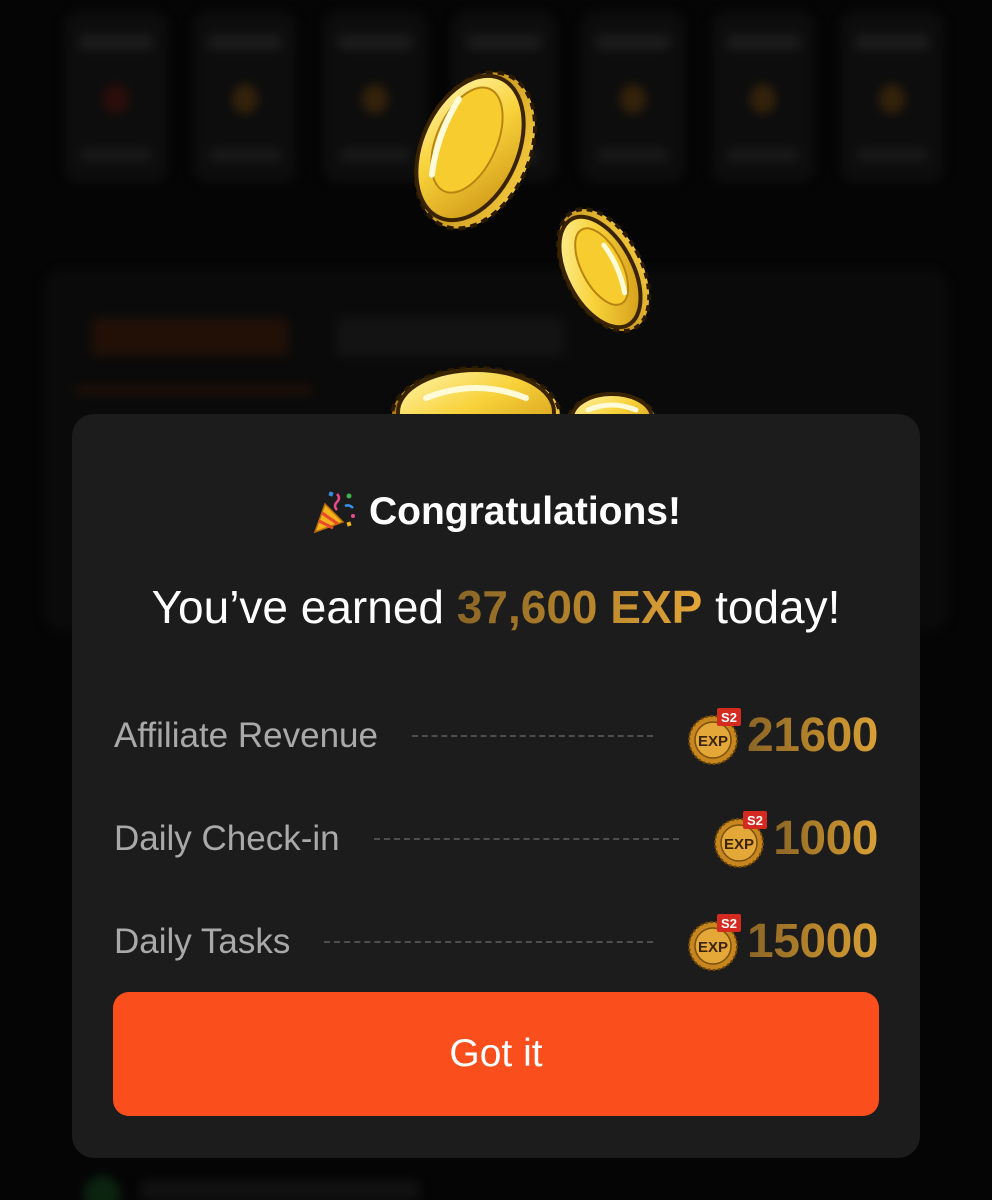 The width and height of the screenshot is (992, 1200). Describe the element at coordinates (334, 512) in the screenshot. I see `party-popper-icon` at that location.